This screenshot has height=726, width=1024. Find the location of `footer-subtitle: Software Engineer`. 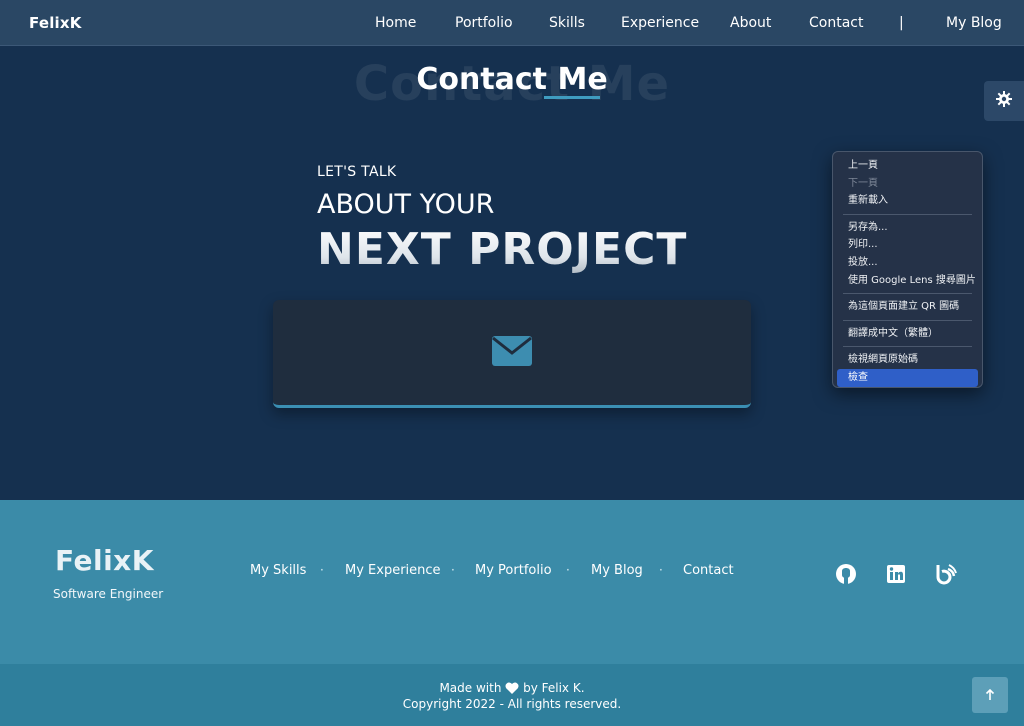

footer-subtitle: Software Engineer is located at coordinates (108, 594).